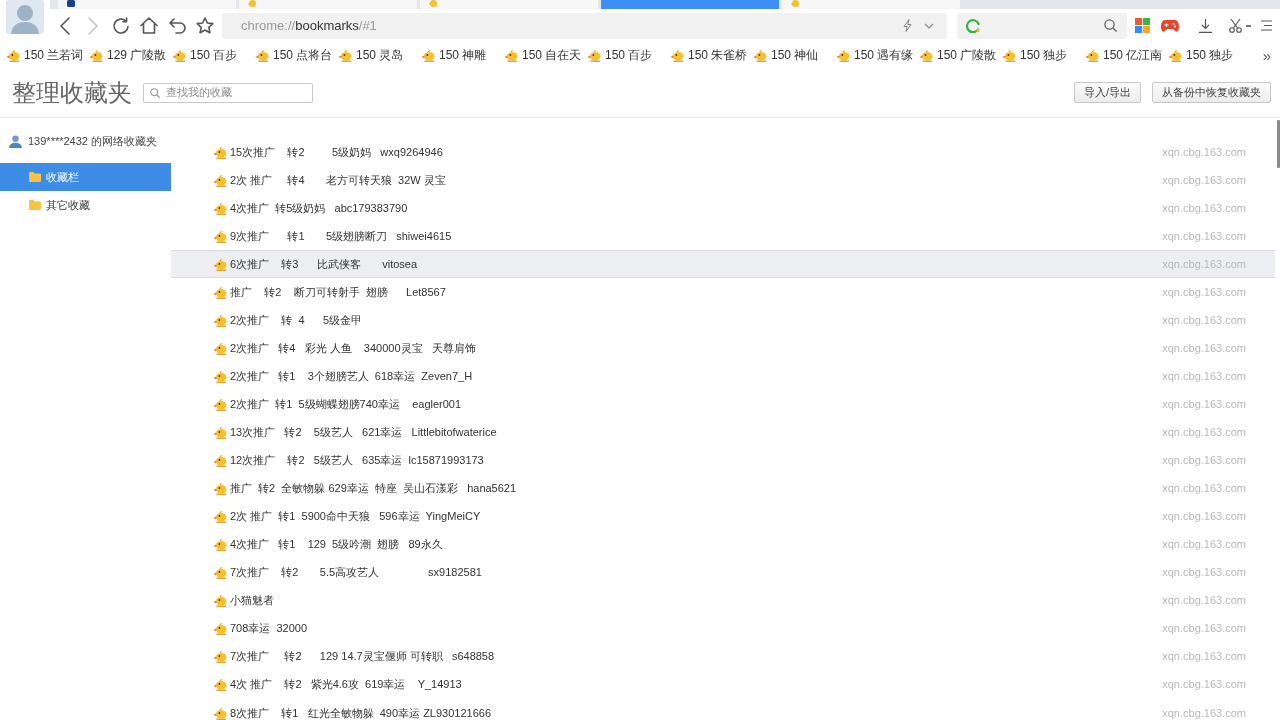 The image size is (1280, 720). Describe the element at coordinates (462, 55) in the screenshot. I see `bookmark-bar-item: 150 神雕` at that location.